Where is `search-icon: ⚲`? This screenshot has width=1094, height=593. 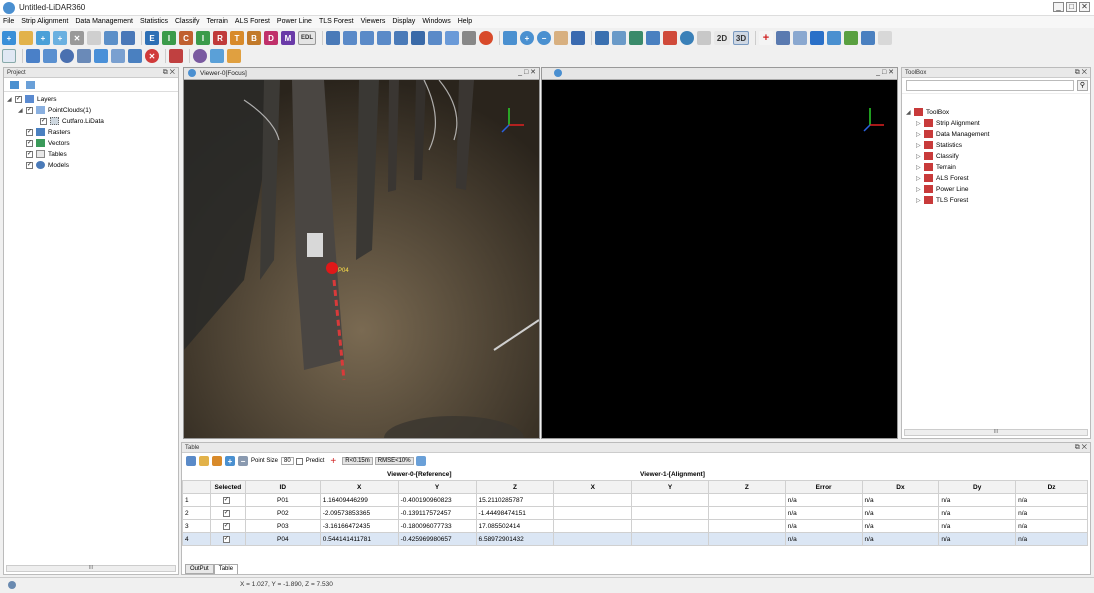
search-icon: ⚲ is located at coordinates (1082, 85).